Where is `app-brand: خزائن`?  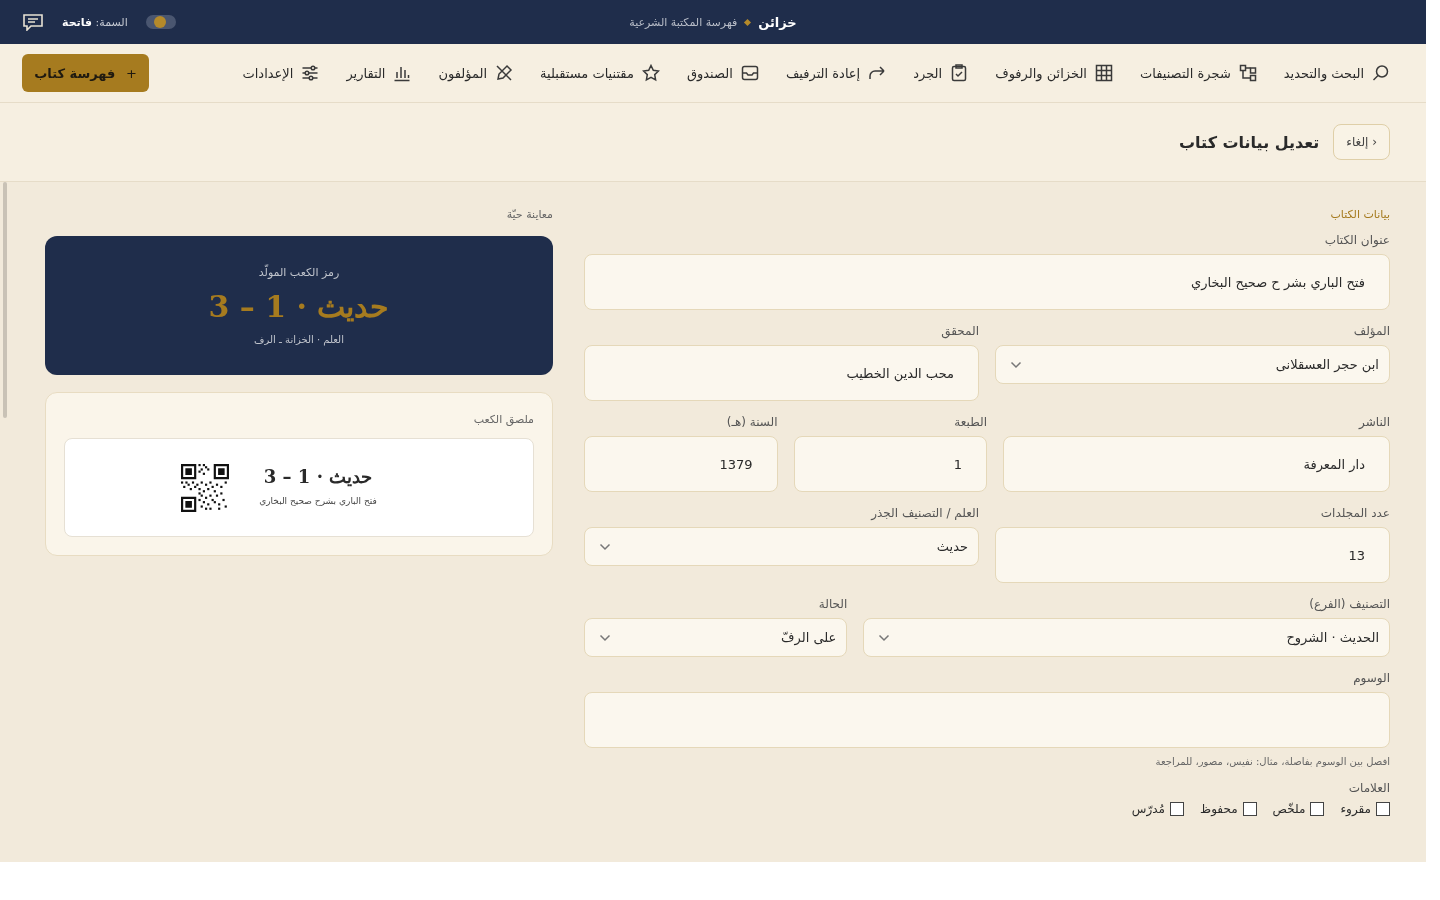 app-brand: خزائن is located at coordinates (777, 22).